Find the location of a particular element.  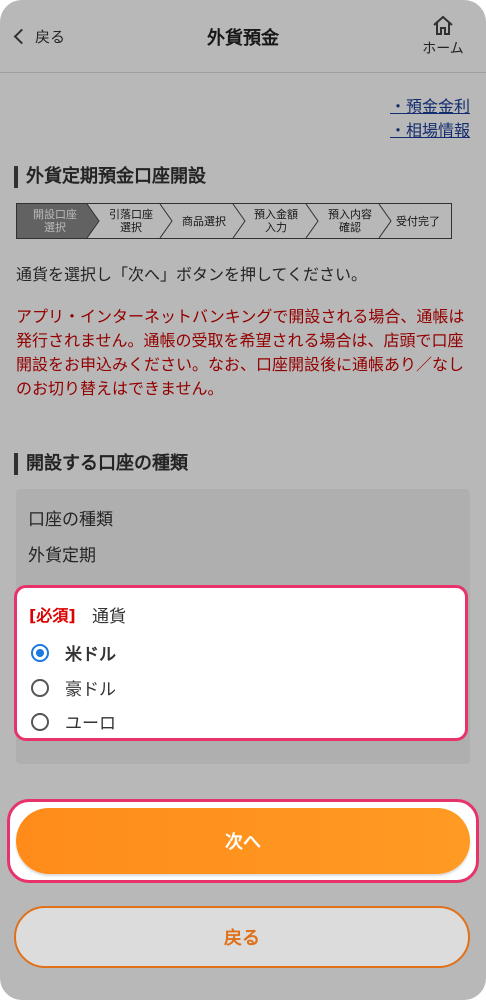

step-2: 引落口座 選択 is located at coordinates (131, 221).